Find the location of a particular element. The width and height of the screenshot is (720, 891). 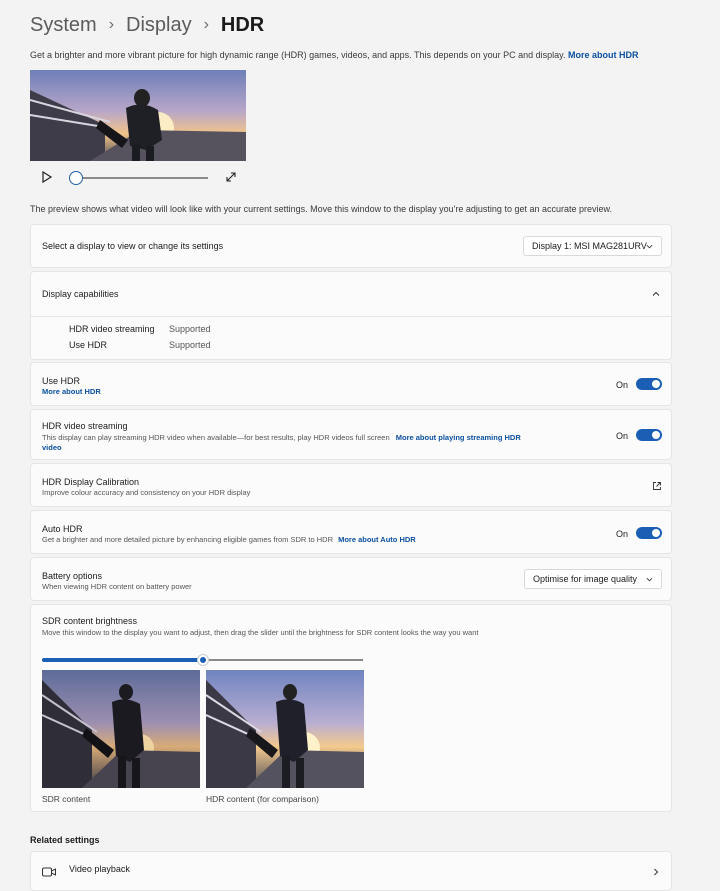

use-hdr-title: Use HDR is located at coordinates (61, 381).